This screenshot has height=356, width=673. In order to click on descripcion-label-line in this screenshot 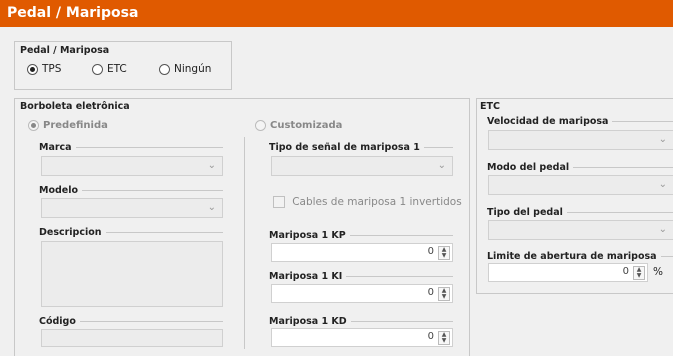, I will do `click(164, 232)`.